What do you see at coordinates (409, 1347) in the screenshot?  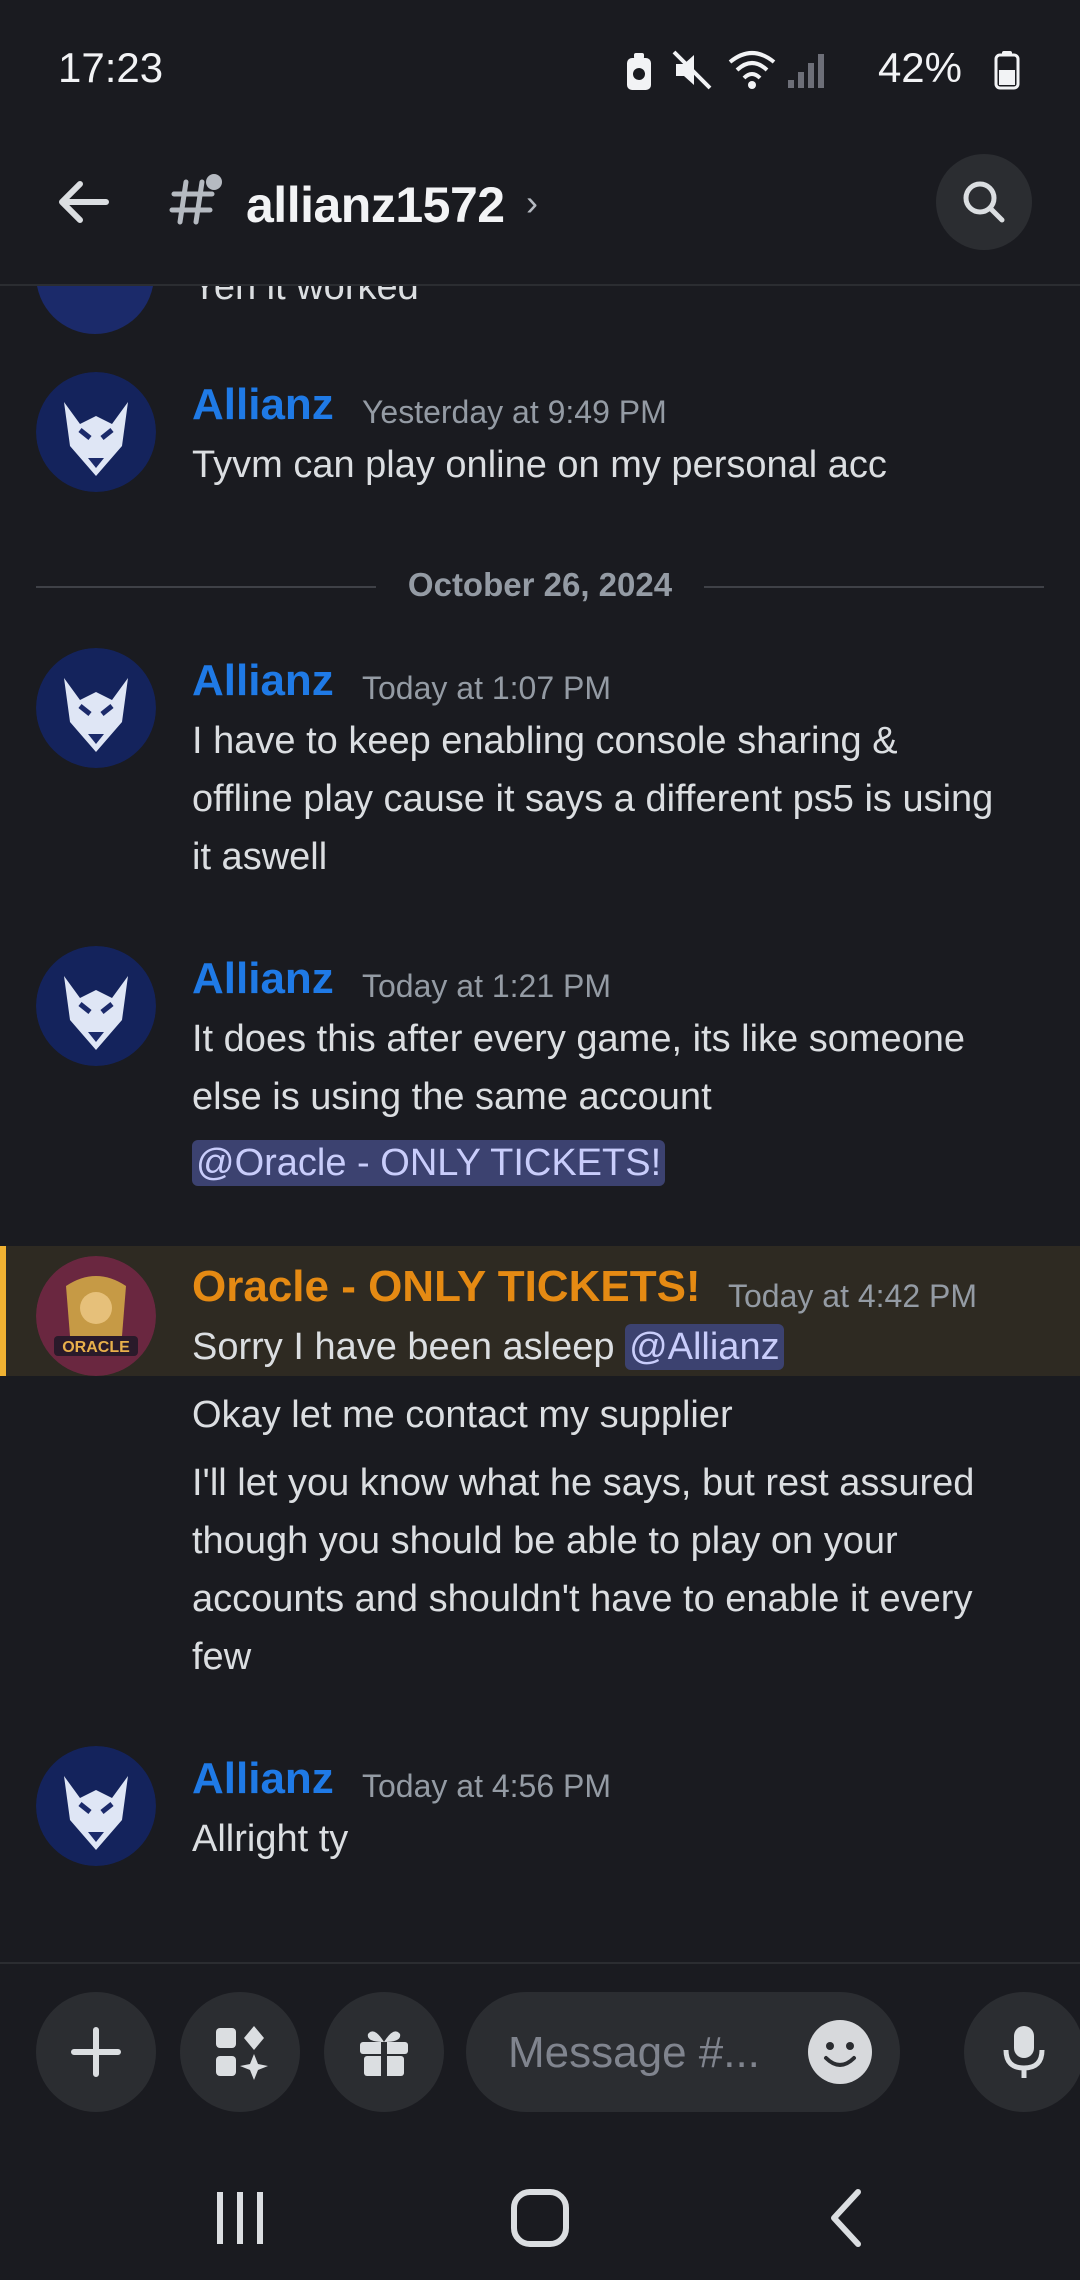 I see `message-text-part: Sorry I have been asleep` at bounding box center [409, 1347].